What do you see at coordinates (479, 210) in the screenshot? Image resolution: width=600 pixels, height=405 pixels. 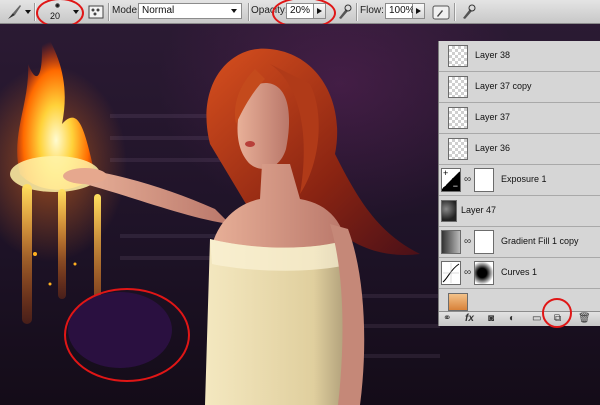 I see `layer-name: Layer 47` at bounding box center [479, 210].